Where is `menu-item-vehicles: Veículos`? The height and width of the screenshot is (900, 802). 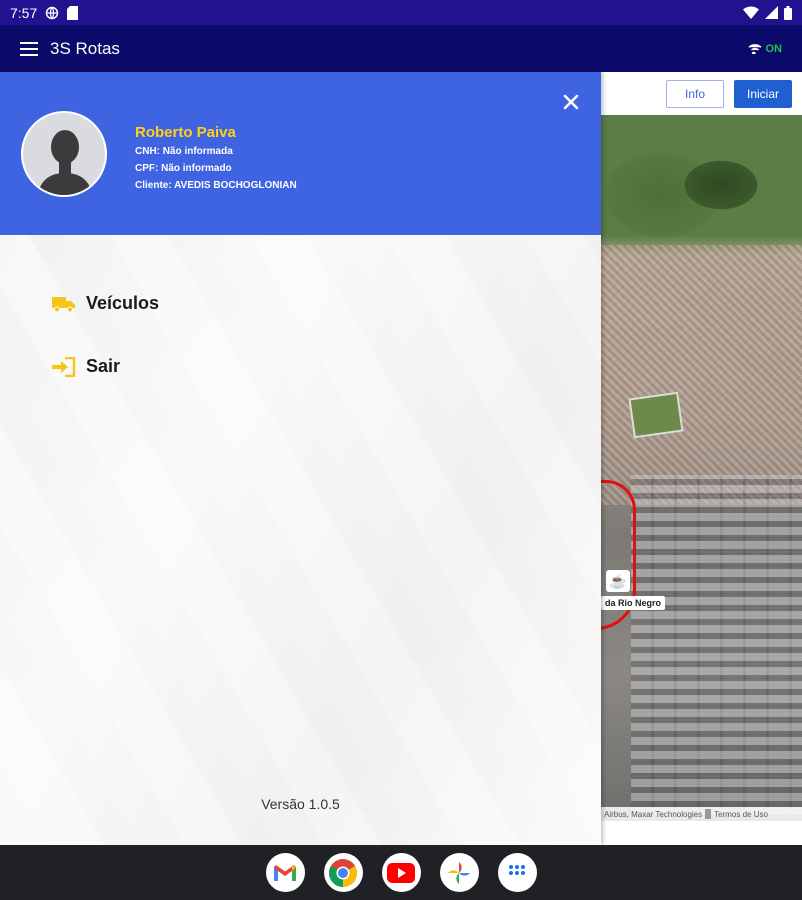 menu-item-vehicles: Veículos is located at coordinates (105, 303).